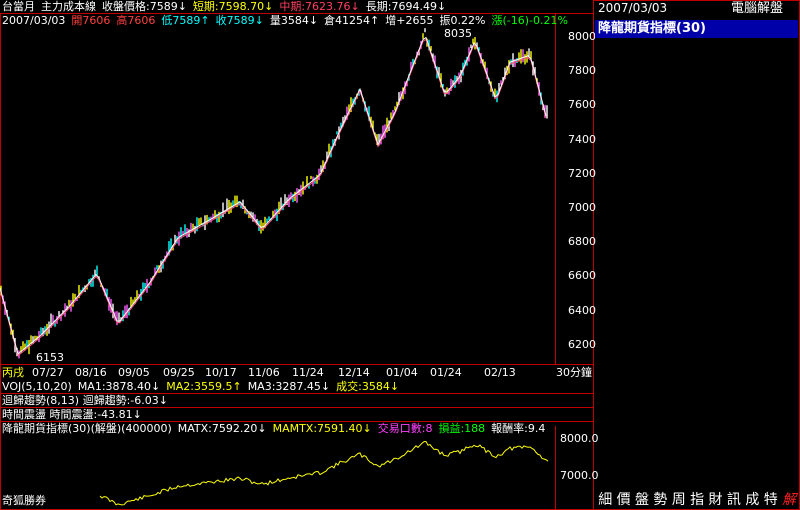 Image resolution: width=800 pixels, height=510 pixels. Describe the element at coordinates (125, 400) in the screenshot. I see `trend-value: 迴歸趨勢:-6.03↓` at that location.